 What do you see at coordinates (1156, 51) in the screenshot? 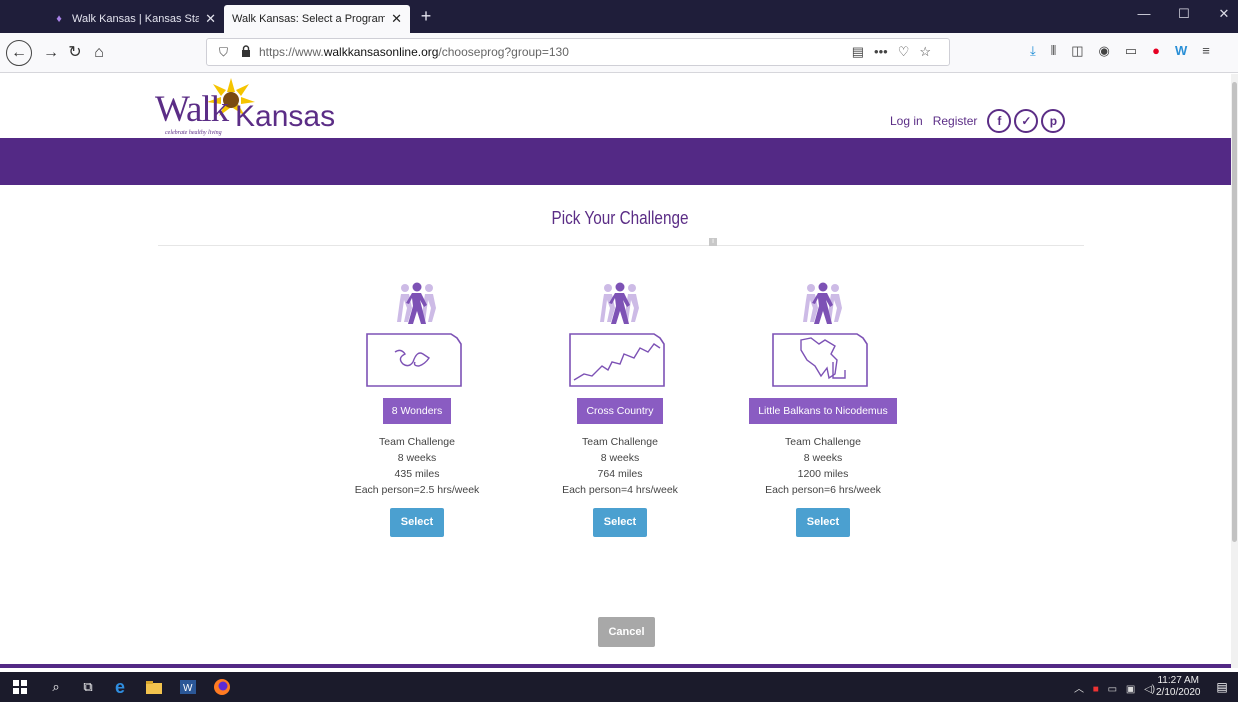
I see `pinterest-extension-icon: ●` at bounding box center [1156, 51].